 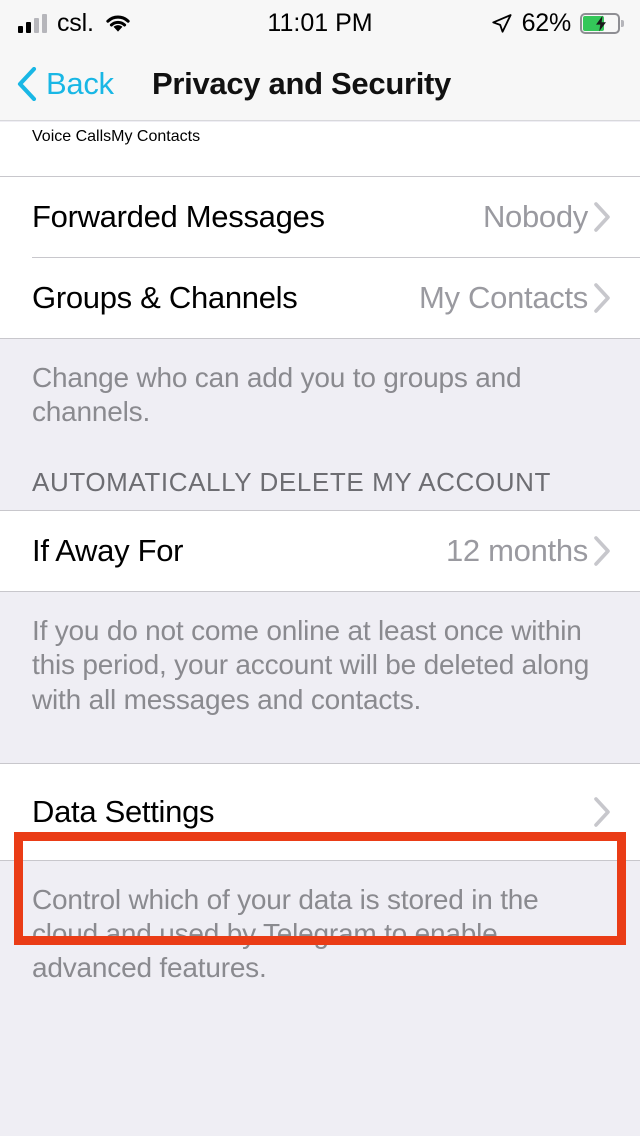 I want to click on section-auto-delete: If Away For 12 months, so click(x=320, y=551).